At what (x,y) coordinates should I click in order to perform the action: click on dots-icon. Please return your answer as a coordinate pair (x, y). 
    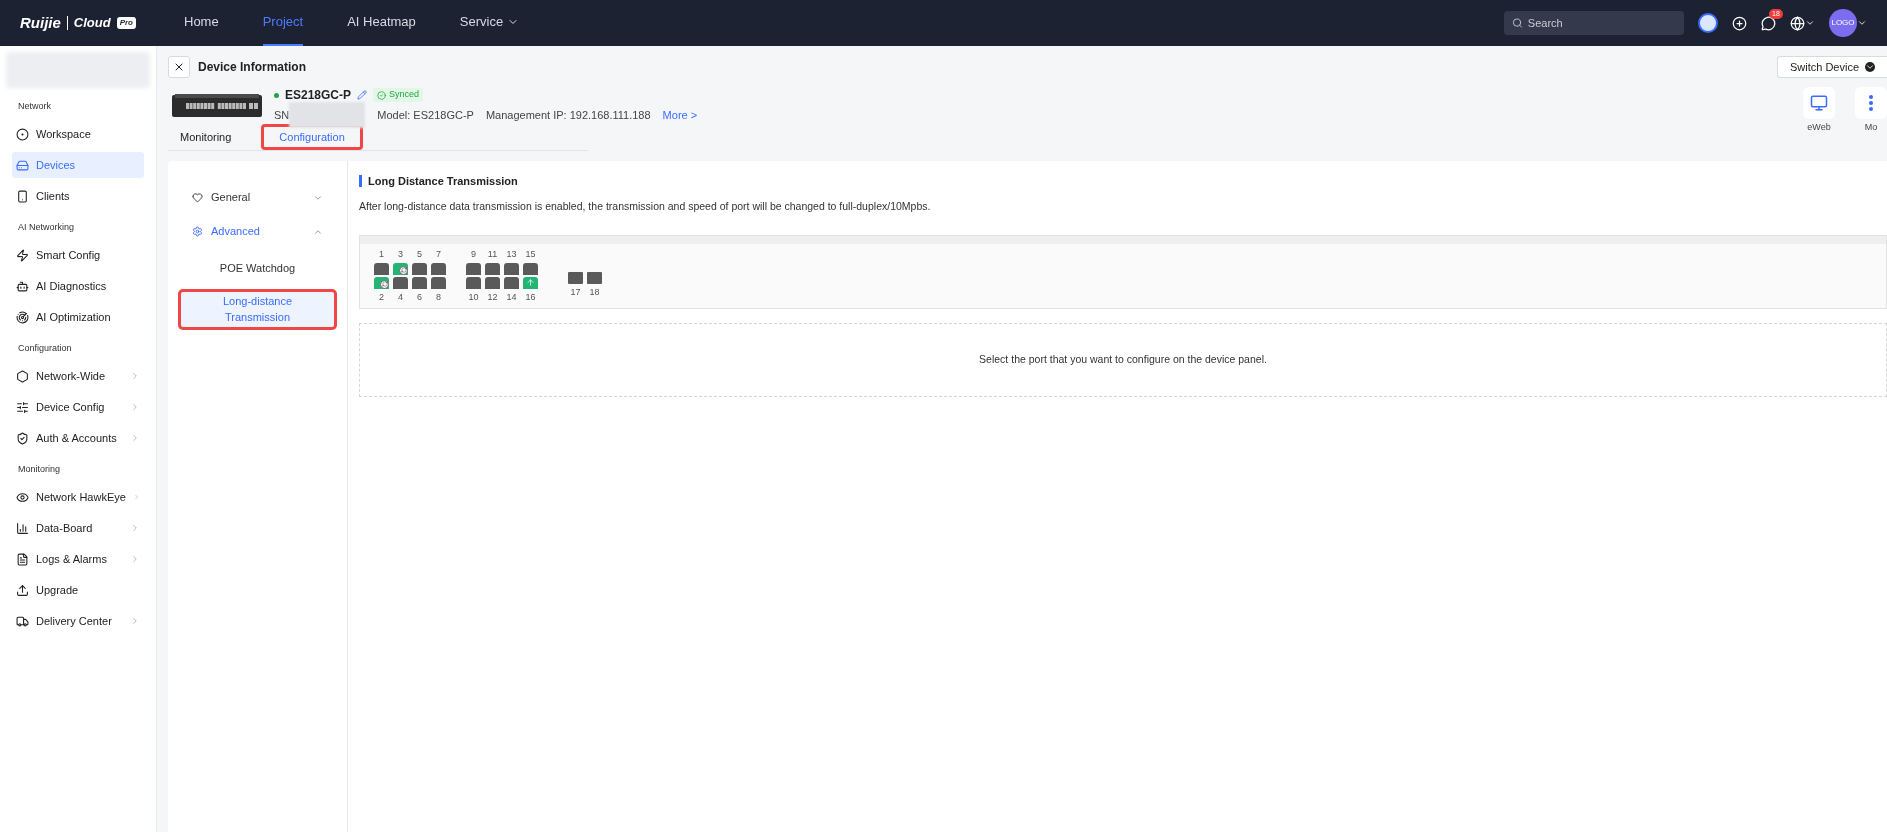
    Looking at the image, I should click on (1871, 103).